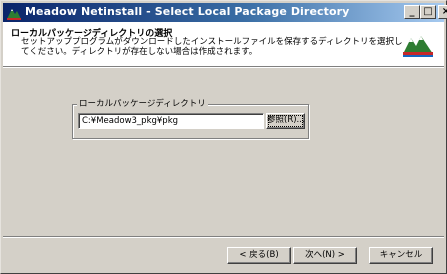 Image resolution: width=447 pixels, height=274 pixels. Describe the element at coordinates (139, 52) in the screenshot. I see `description-line-2: てください。ディレクトリが存在しない場合は作成されます。` at that location.